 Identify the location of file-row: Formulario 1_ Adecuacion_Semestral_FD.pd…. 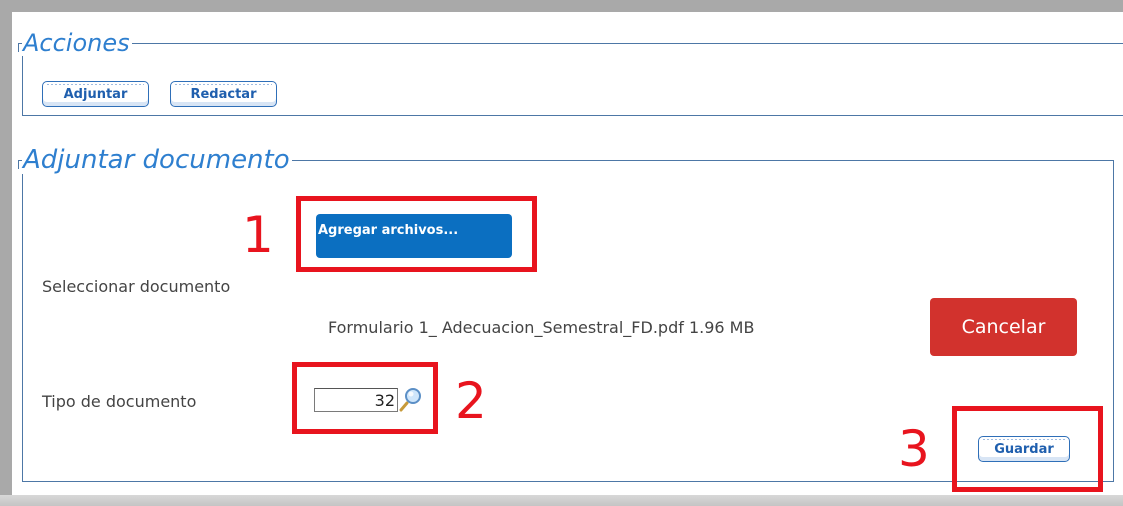
(541, 327).